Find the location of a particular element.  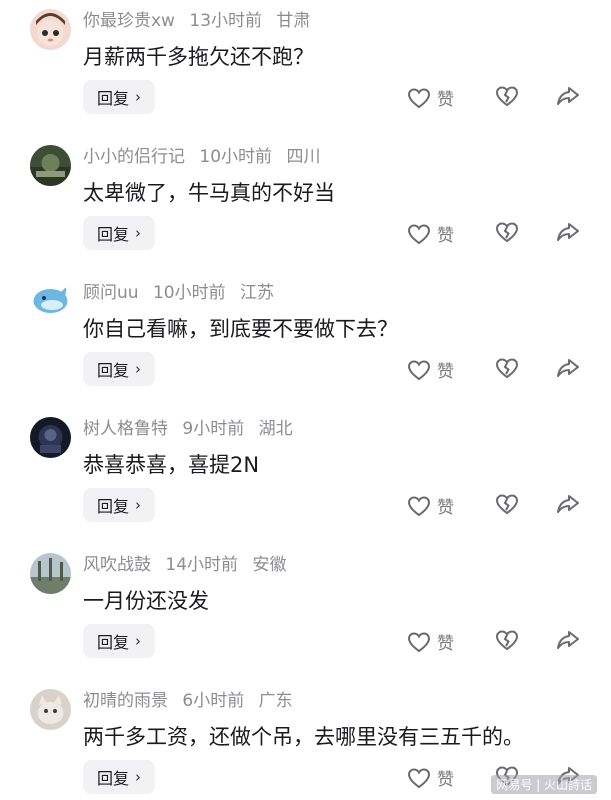

username: 初晴的雨景 is located at coordinates (125, 701).